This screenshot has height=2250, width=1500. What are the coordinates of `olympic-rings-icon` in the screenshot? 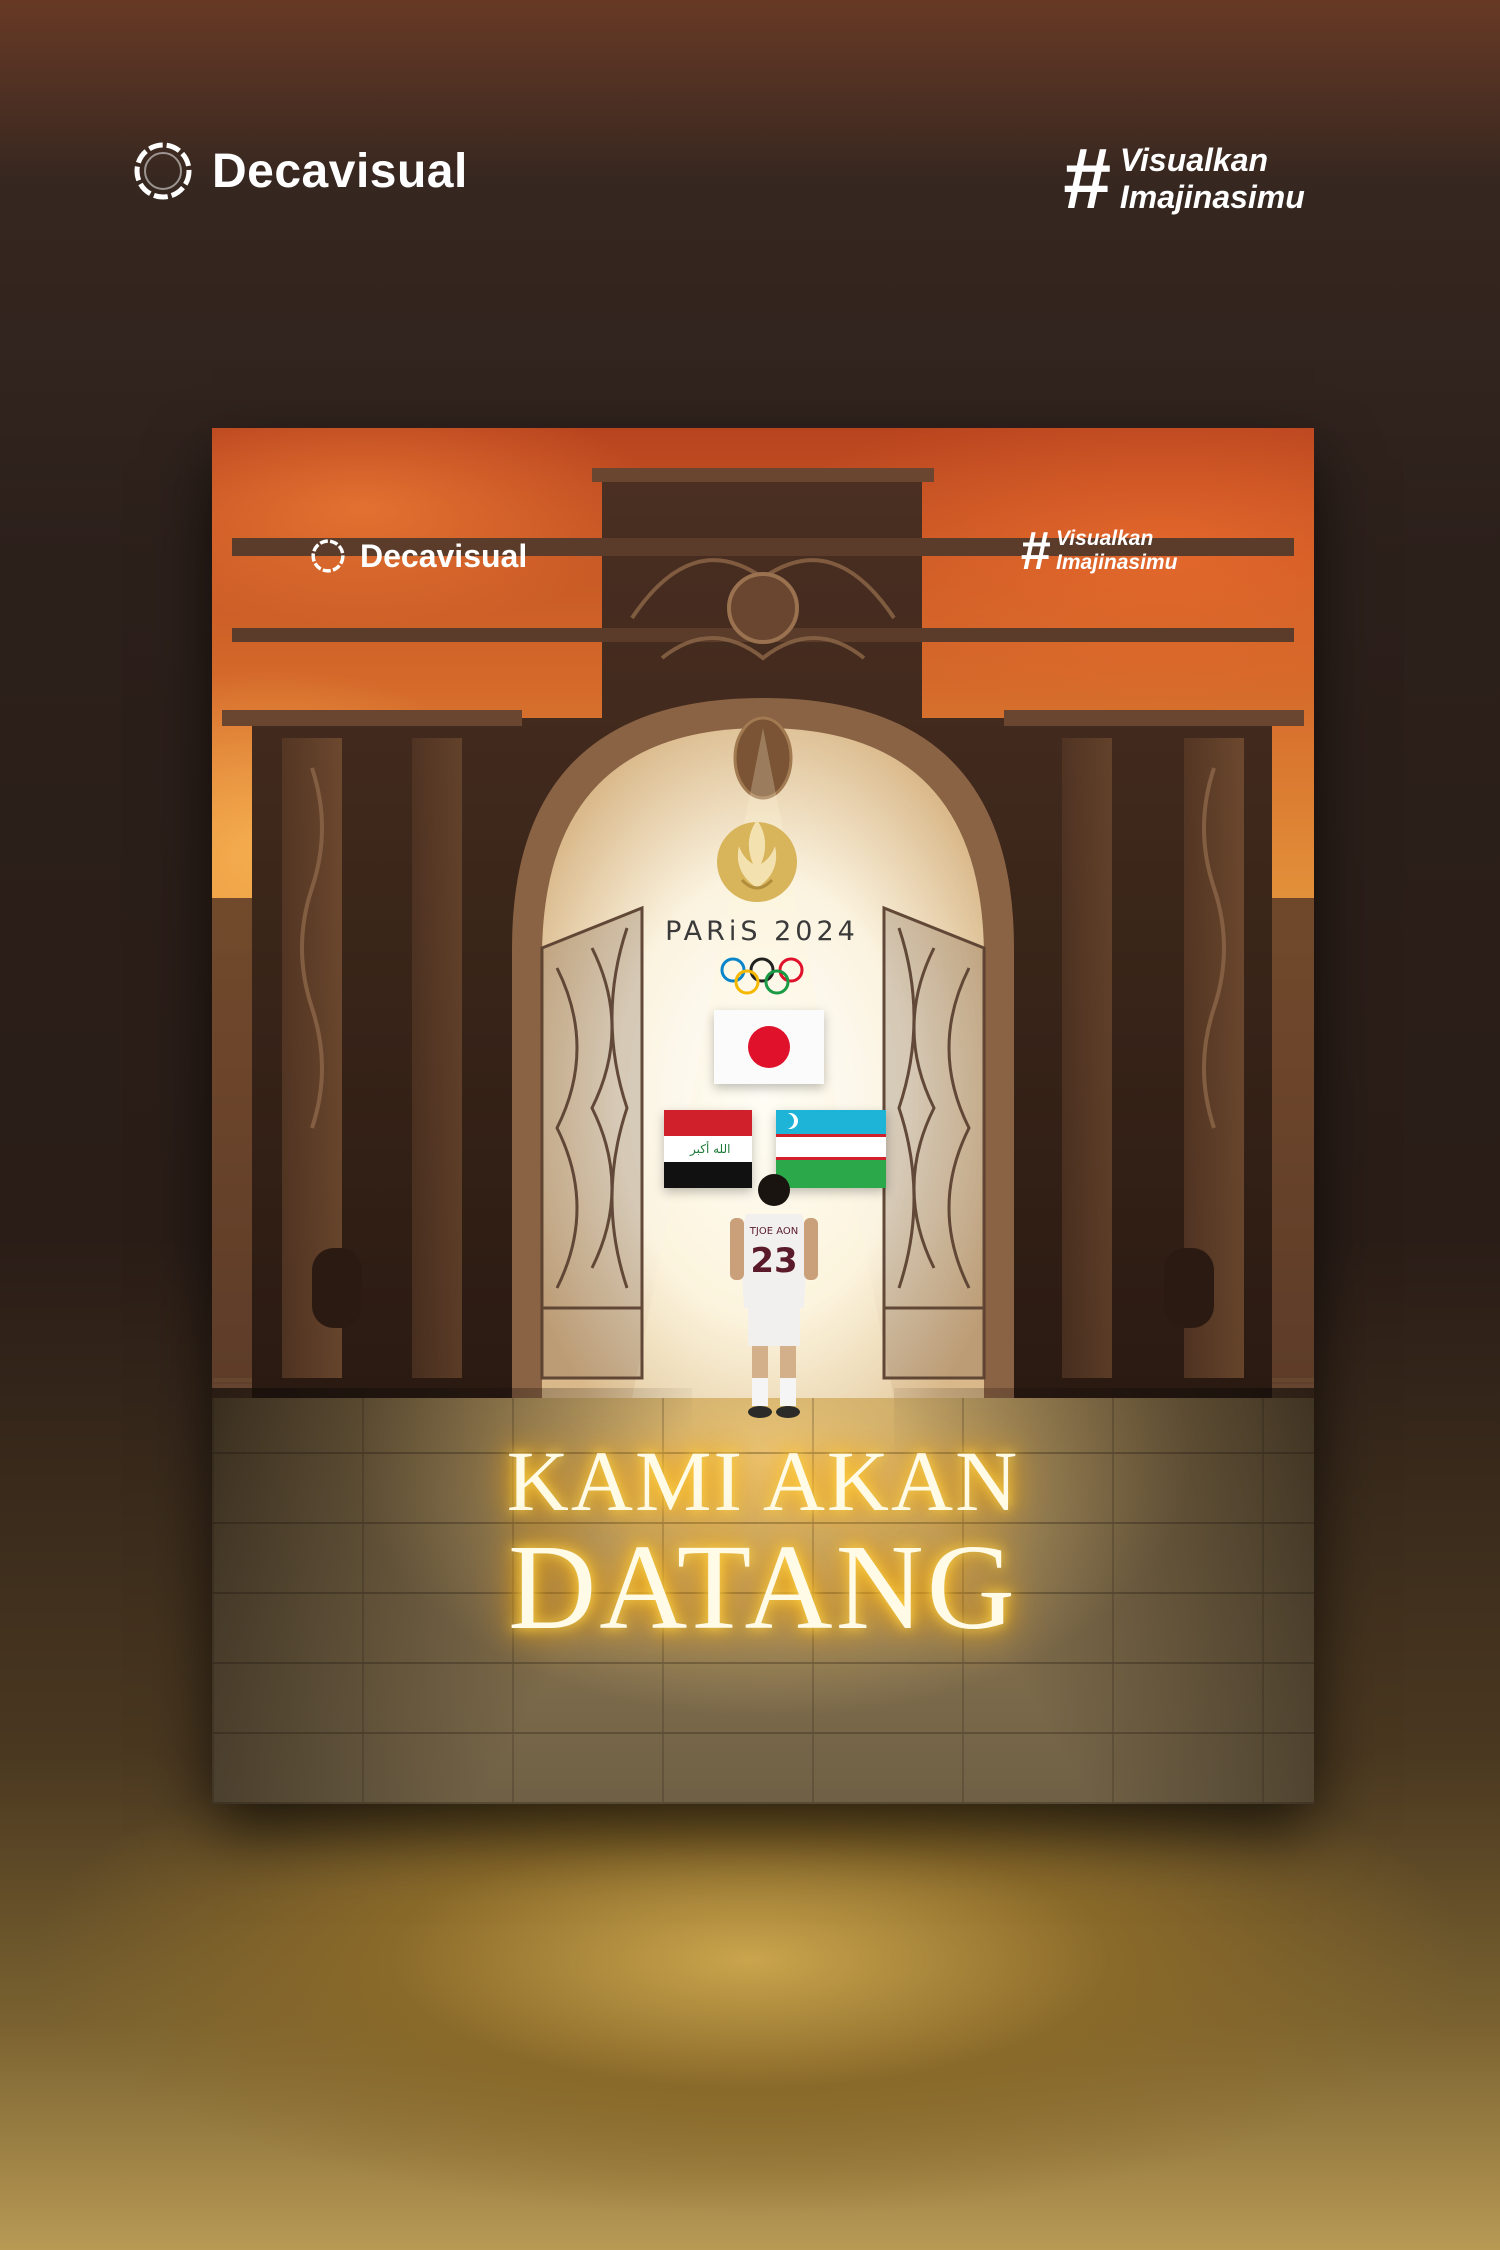 It's located at (762, 976).